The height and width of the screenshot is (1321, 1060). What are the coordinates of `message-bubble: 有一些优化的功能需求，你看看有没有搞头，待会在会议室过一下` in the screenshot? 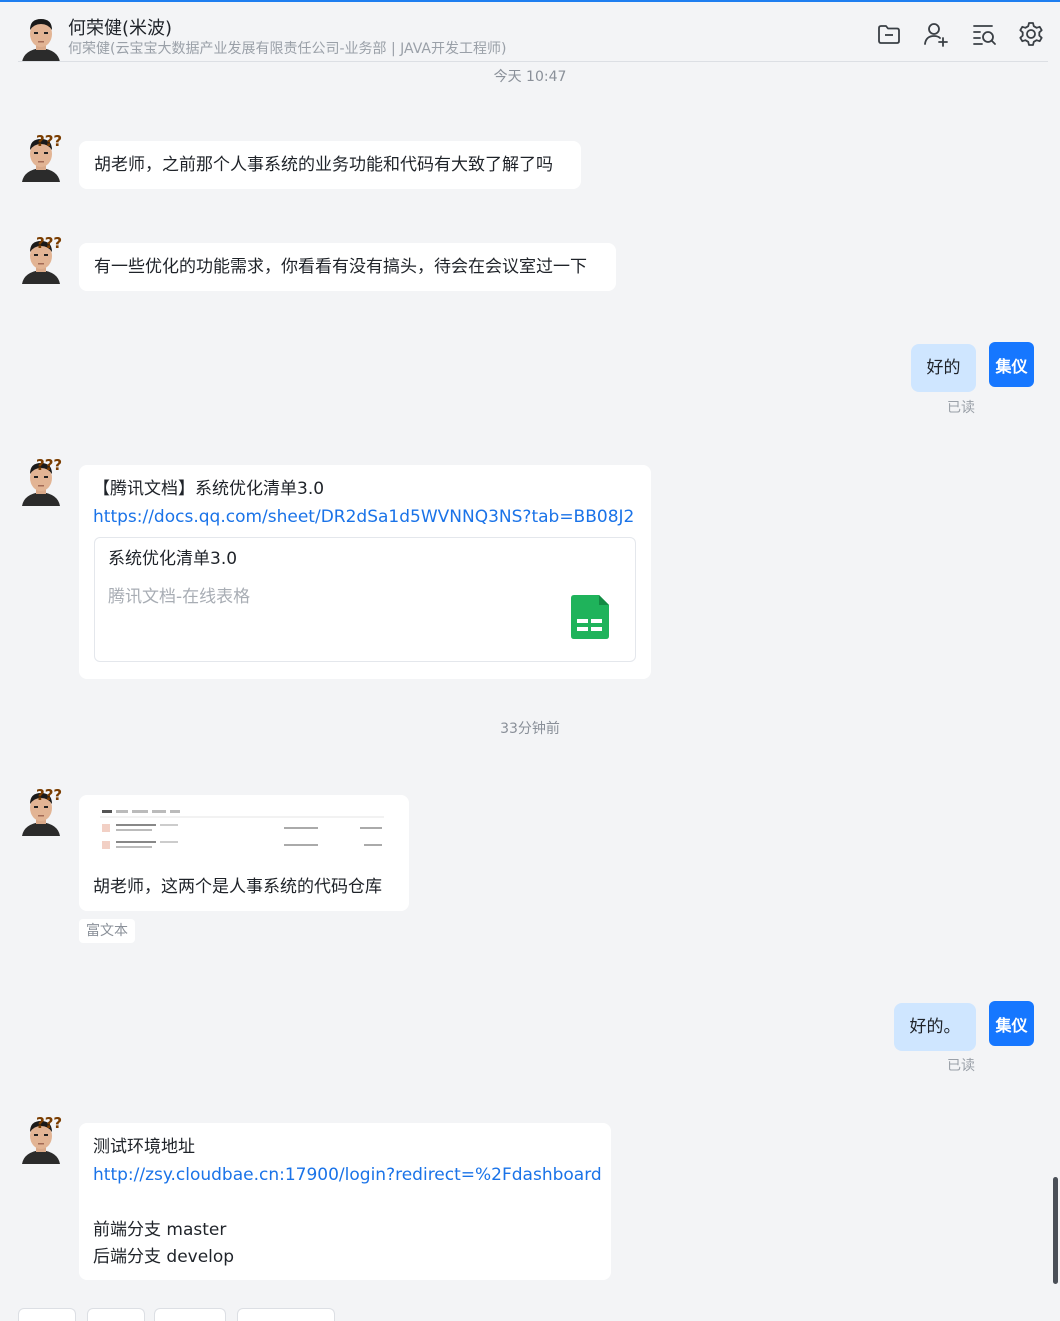 It's located at (347, 267).